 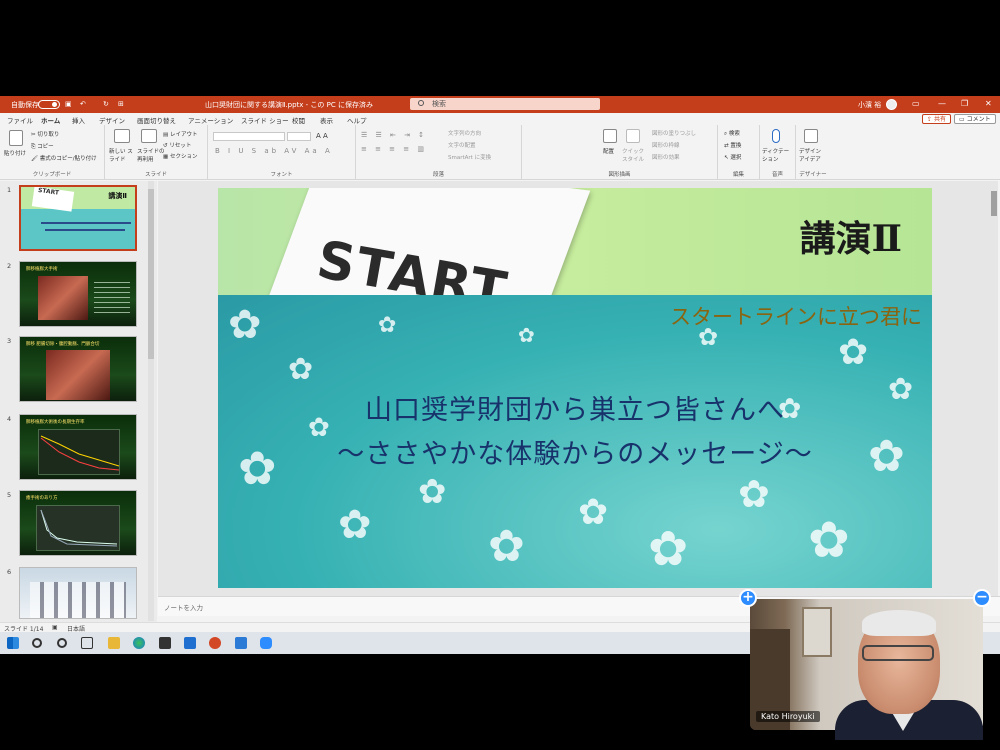 I want to click on quick-styles-icon, so click(x=633, y=136).